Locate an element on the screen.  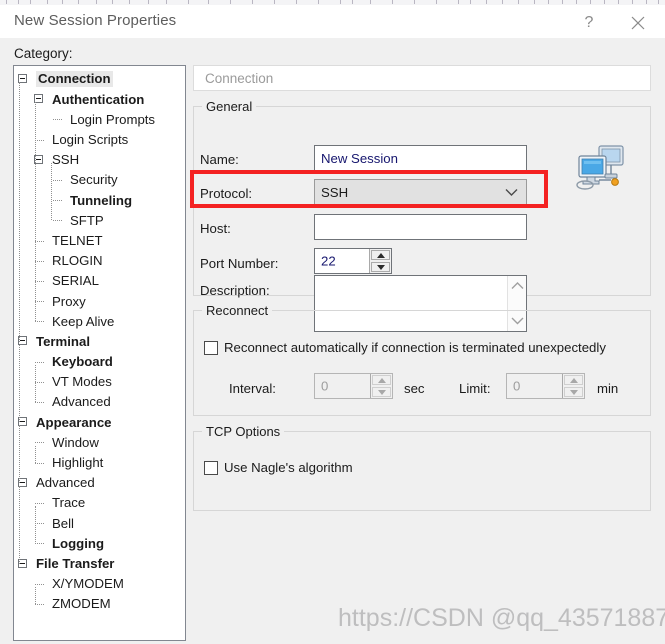
port-stepper: 22 is located at coordinates (353, 261).